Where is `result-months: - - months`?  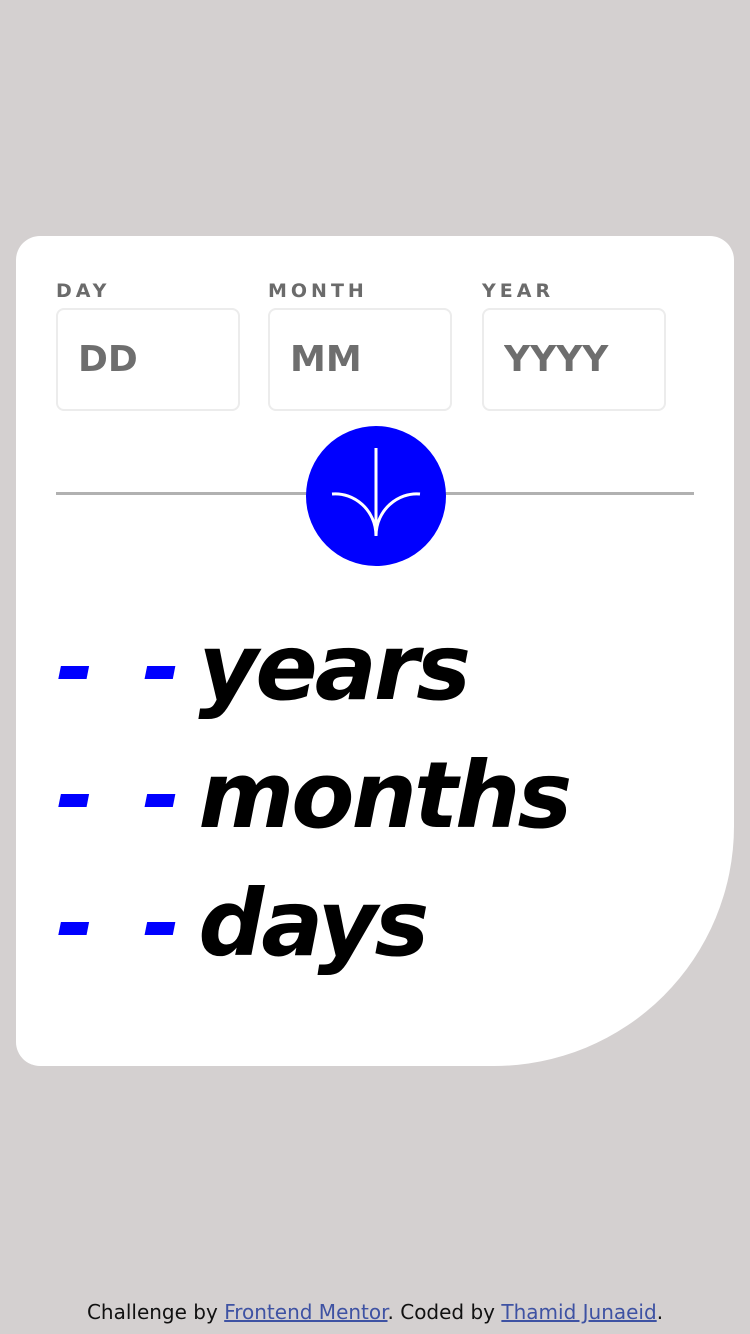 result-months: - - months is located at coordinates (386, 796).